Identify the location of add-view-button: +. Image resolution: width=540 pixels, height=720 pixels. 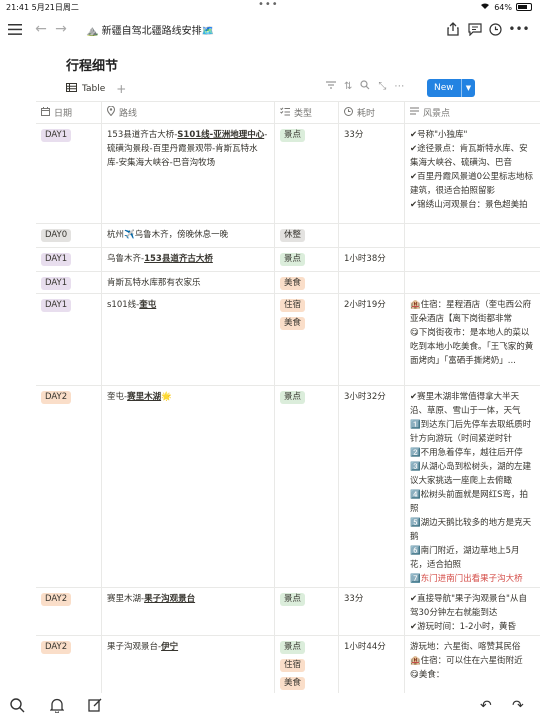
(121, 89).